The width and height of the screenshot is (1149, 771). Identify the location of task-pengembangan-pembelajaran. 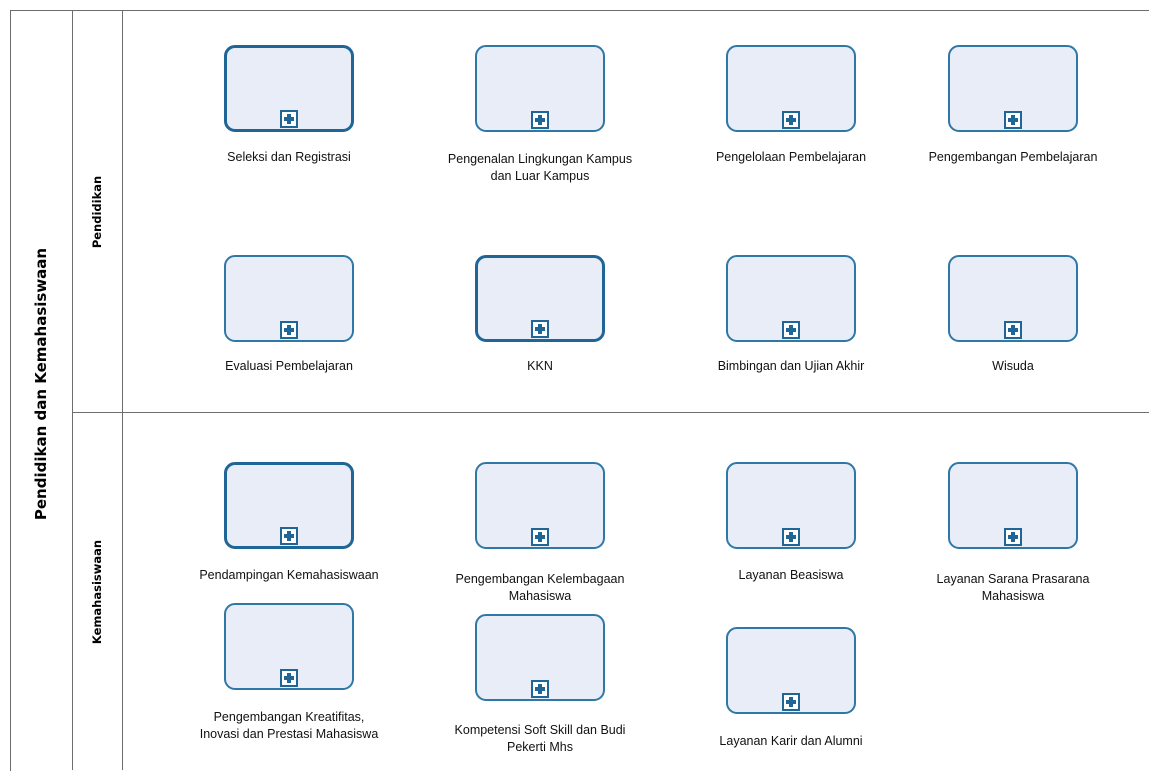
(1013, 88).